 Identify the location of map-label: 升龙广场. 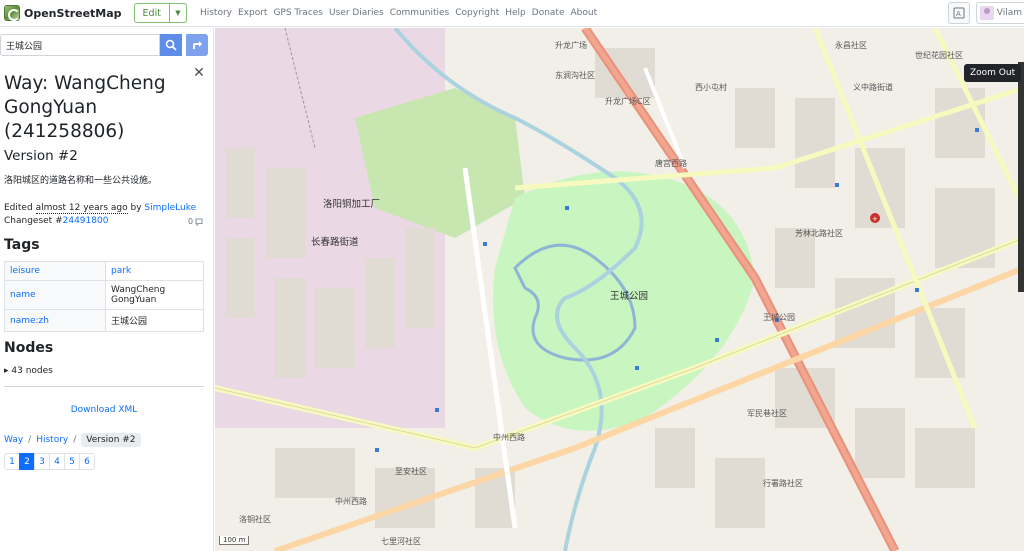
(571, 45).